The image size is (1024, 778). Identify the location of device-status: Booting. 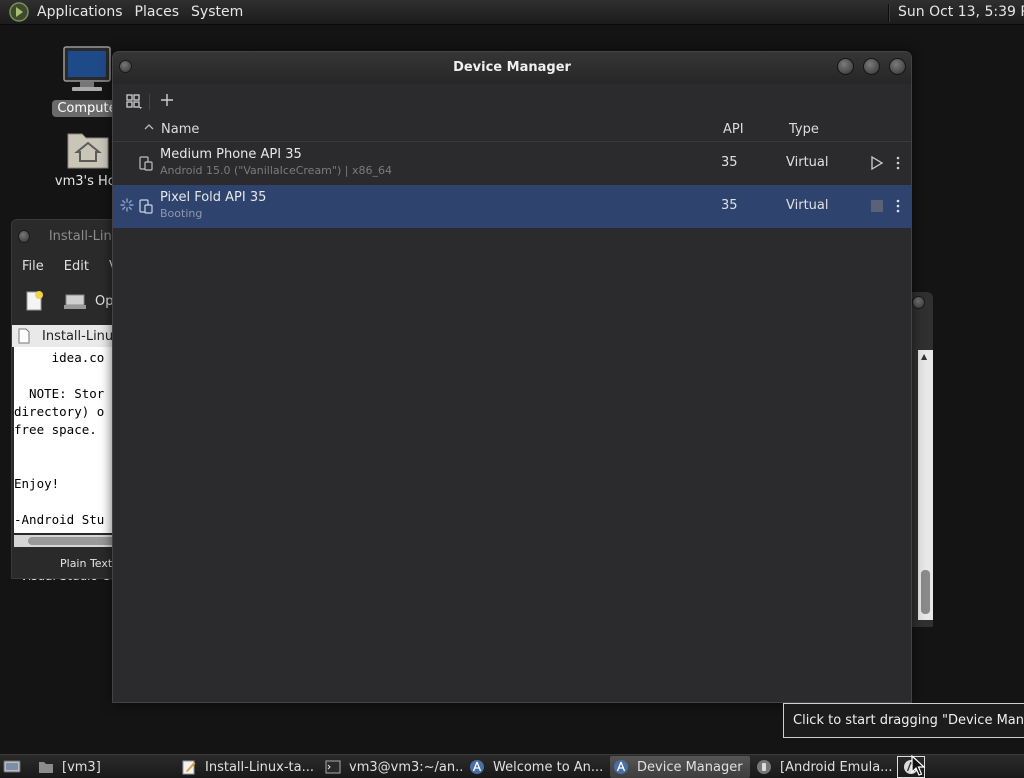
(181, 213).